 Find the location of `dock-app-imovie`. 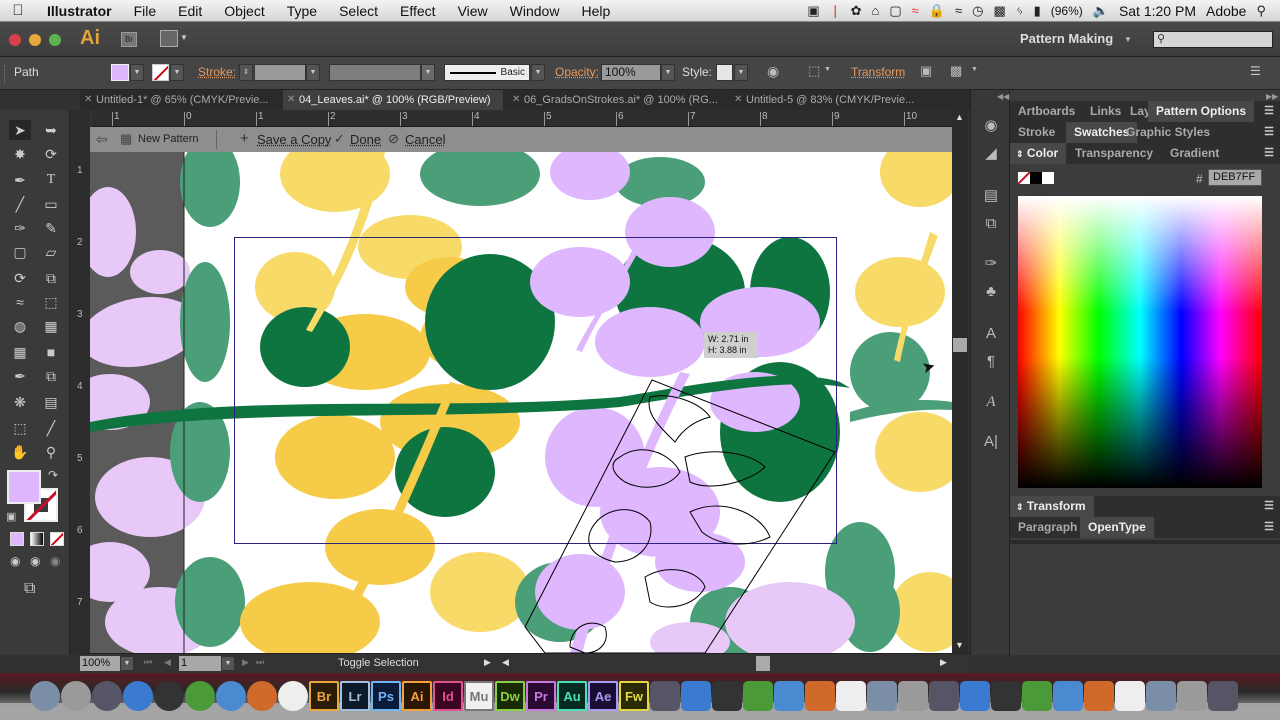

dock-app-imovie is located at coordinates (913, 696).